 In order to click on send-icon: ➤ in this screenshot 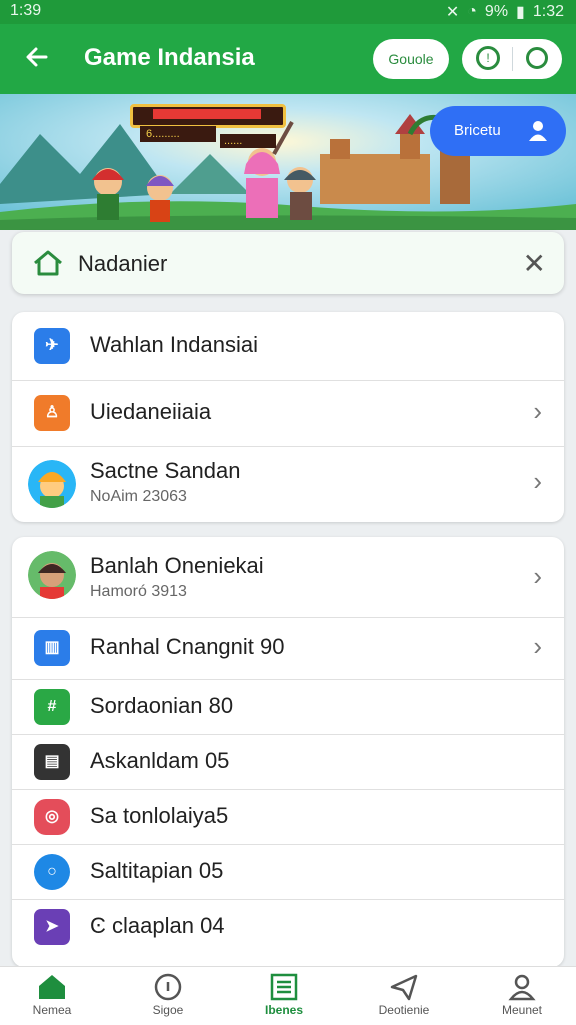, I will do `click(52, 927)`.